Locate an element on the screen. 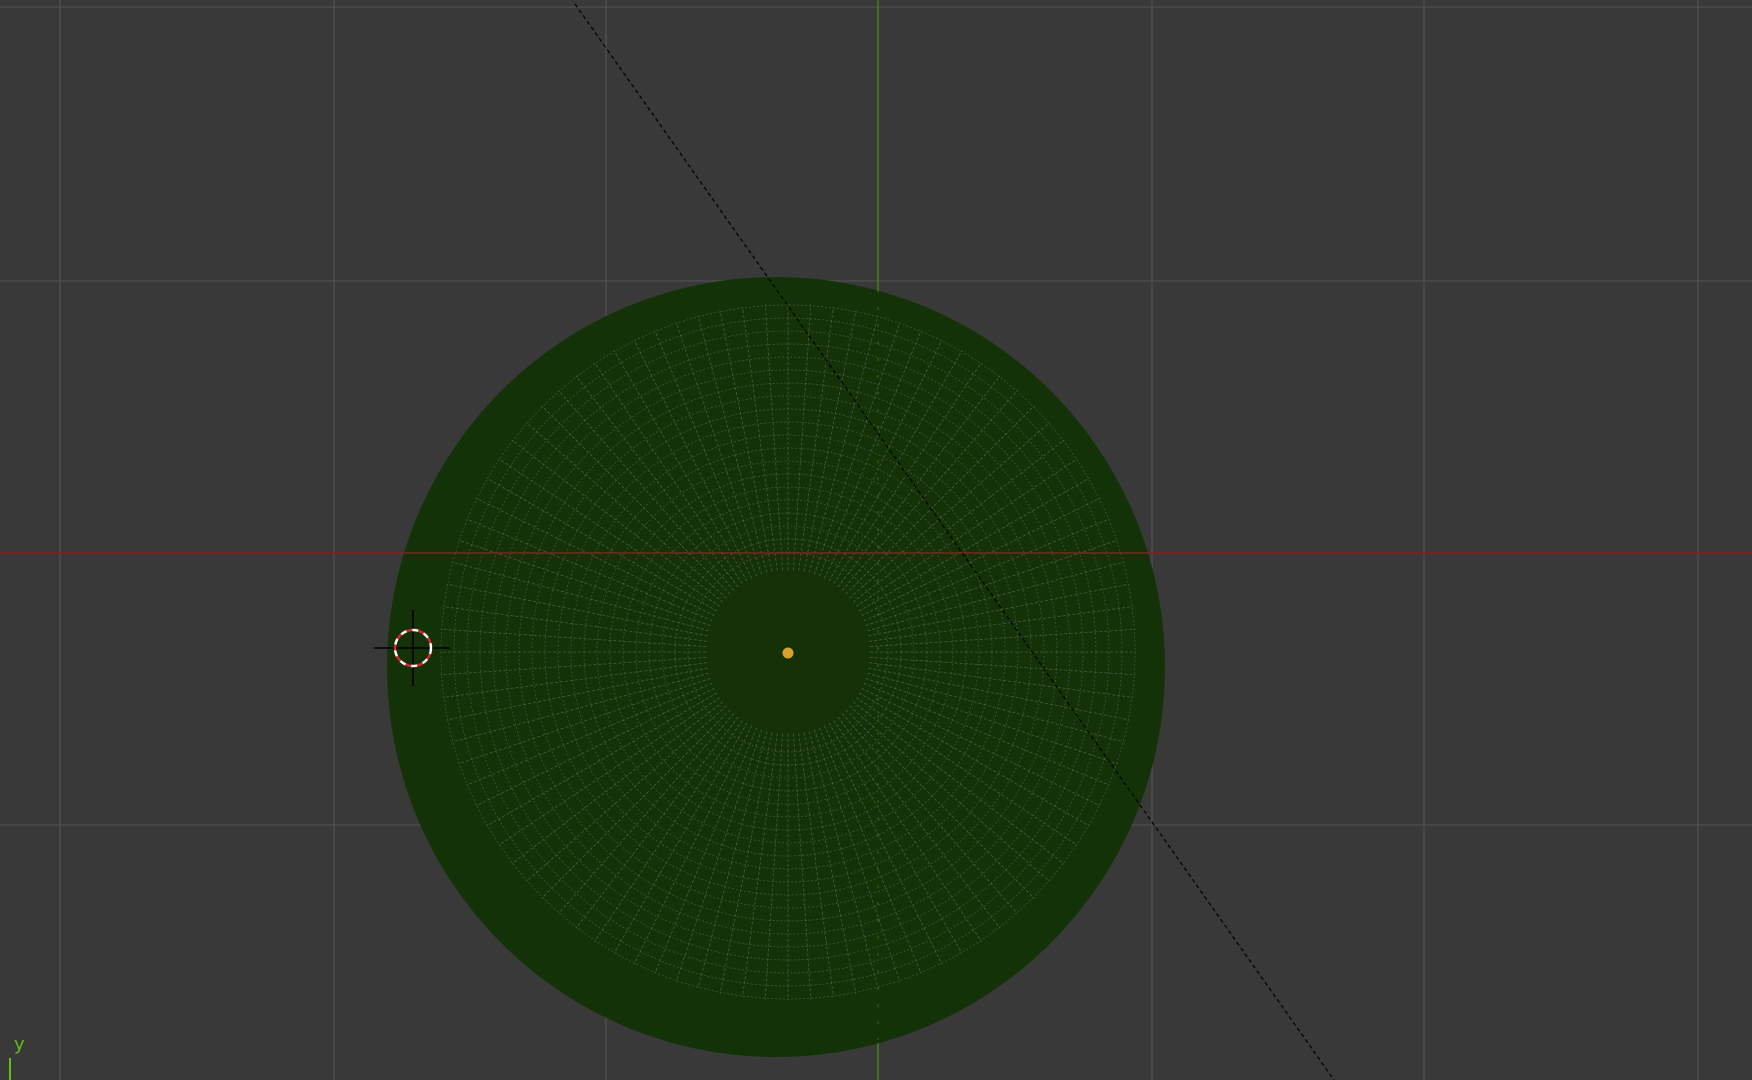 The image size is (1752, 1080). origin-dot-icon is located at coordinates (788, 653).